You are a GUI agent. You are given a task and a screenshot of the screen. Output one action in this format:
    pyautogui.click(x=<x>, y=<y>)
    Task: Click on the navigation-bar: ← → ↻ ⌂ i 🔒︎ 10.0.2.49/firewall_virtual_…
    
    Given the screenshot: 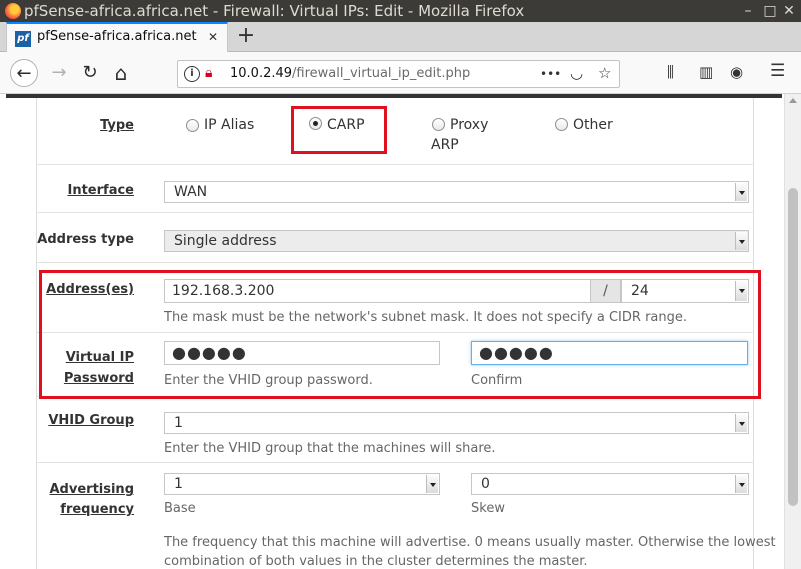 What is the action you would take?
    pyautogui.click(x=400, y=73)
    